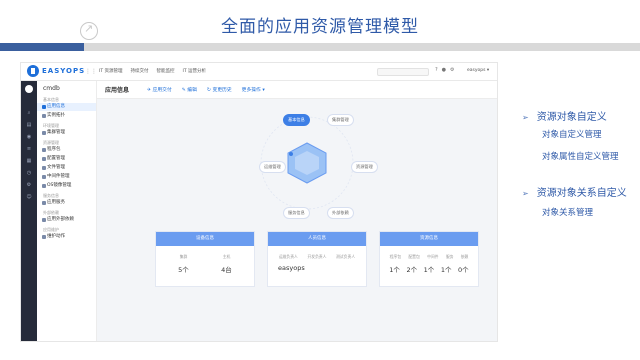 Image resolution: width=640 pixels, height=360 pixels. I want to click on sidebar-item-label: 中间件管理, so click(58, 176).